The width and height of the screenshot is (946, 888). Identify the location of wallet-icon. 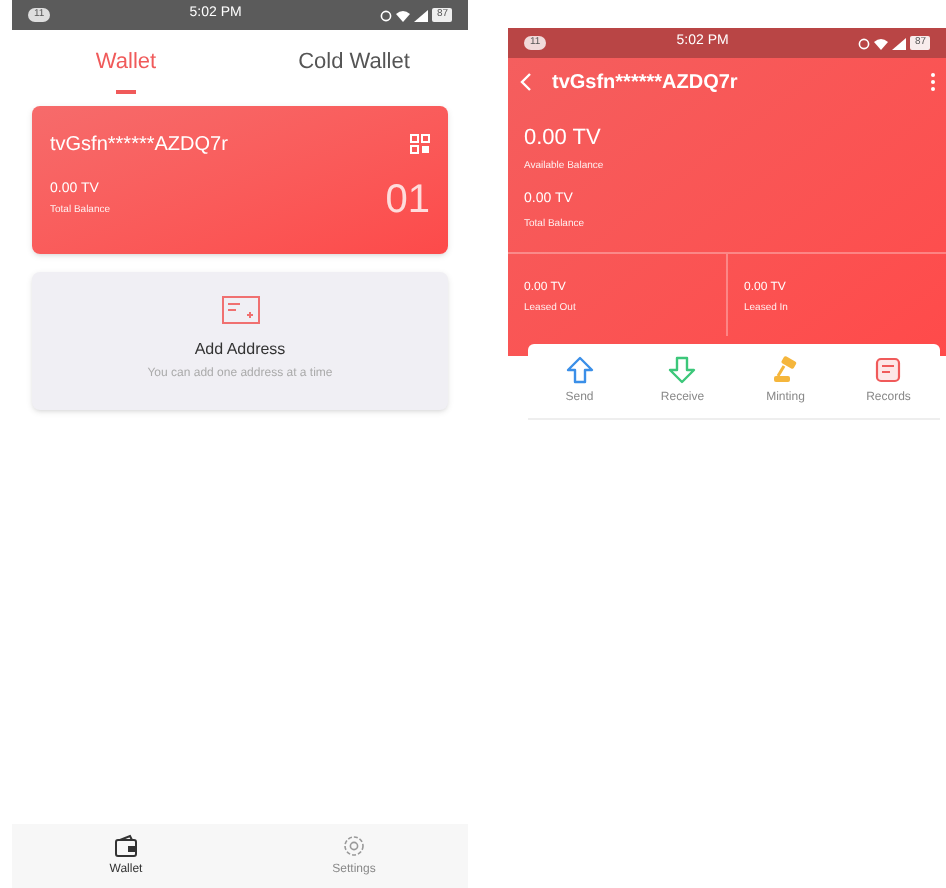
(126, 845).